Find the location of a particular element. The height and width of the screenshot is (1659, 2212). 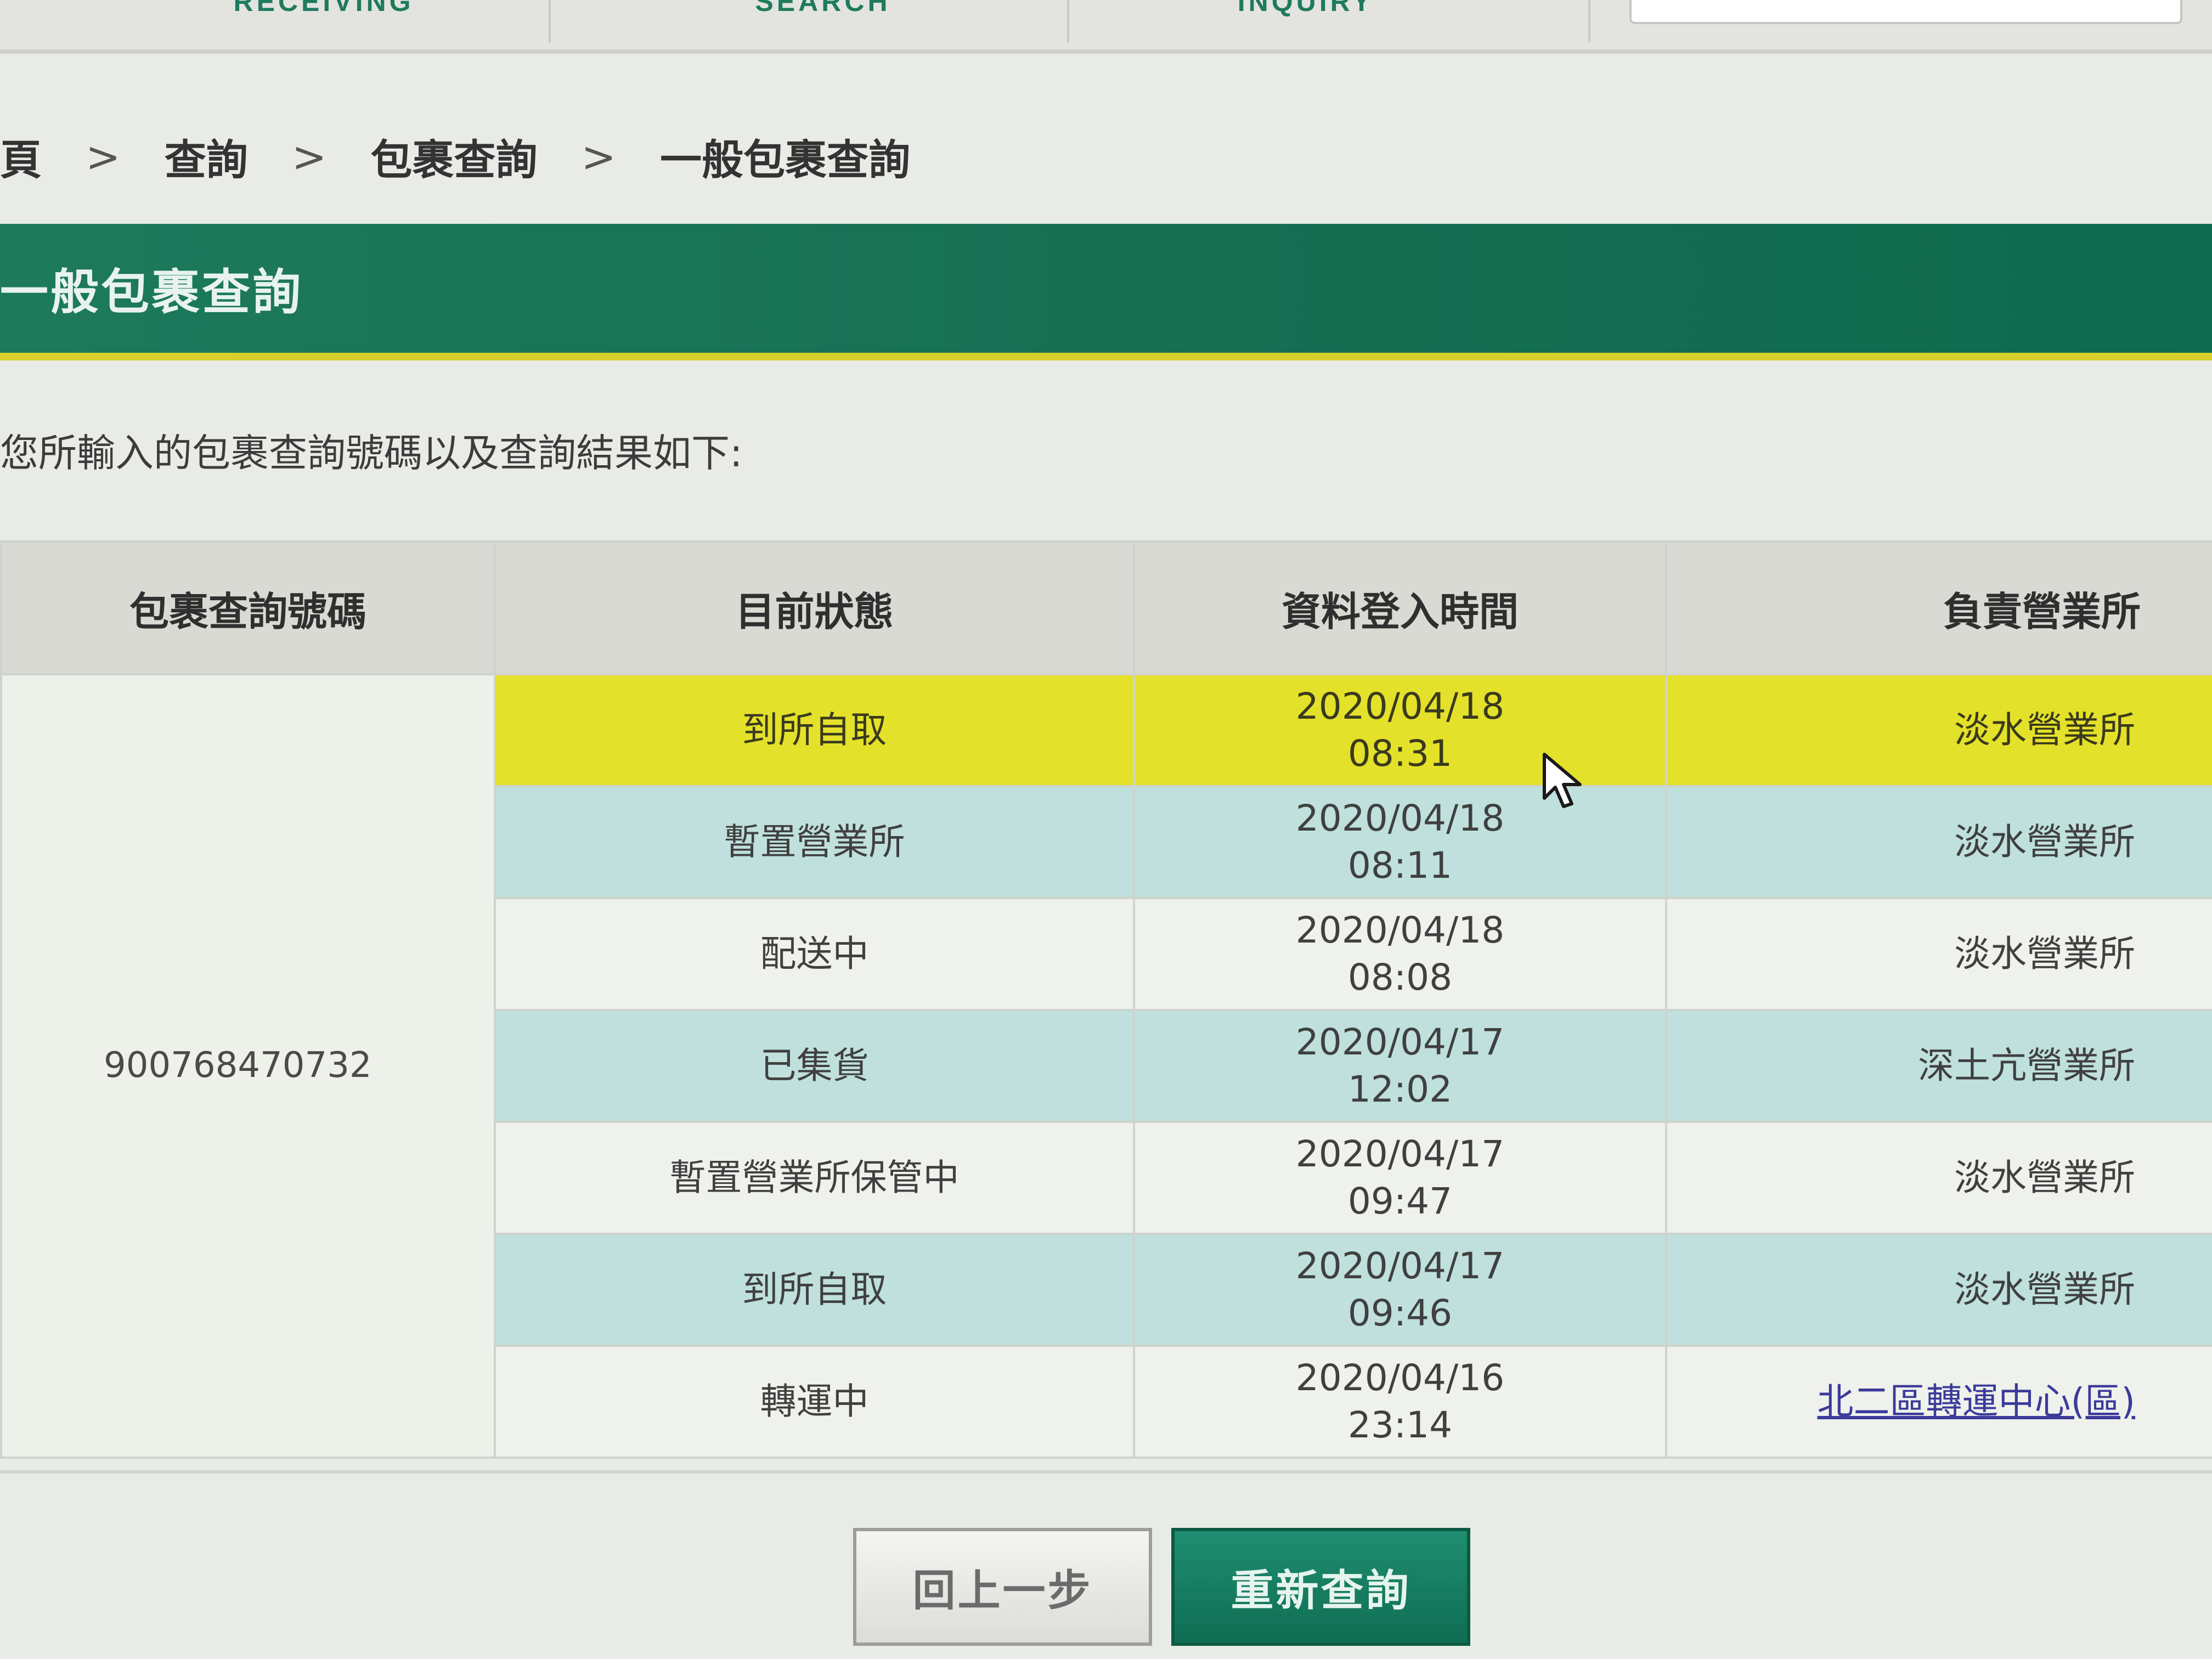

table-header-row: 包裹查詢號碼 目前狀態 資料登入時間 負責營業所 is located at coordinates (1106, 608).